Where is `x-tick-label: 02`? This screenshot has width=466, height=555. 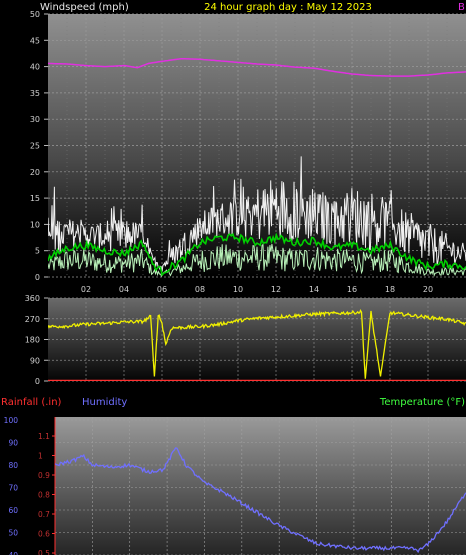
x-tick-label: 02 is located at coordinates (86, 289).